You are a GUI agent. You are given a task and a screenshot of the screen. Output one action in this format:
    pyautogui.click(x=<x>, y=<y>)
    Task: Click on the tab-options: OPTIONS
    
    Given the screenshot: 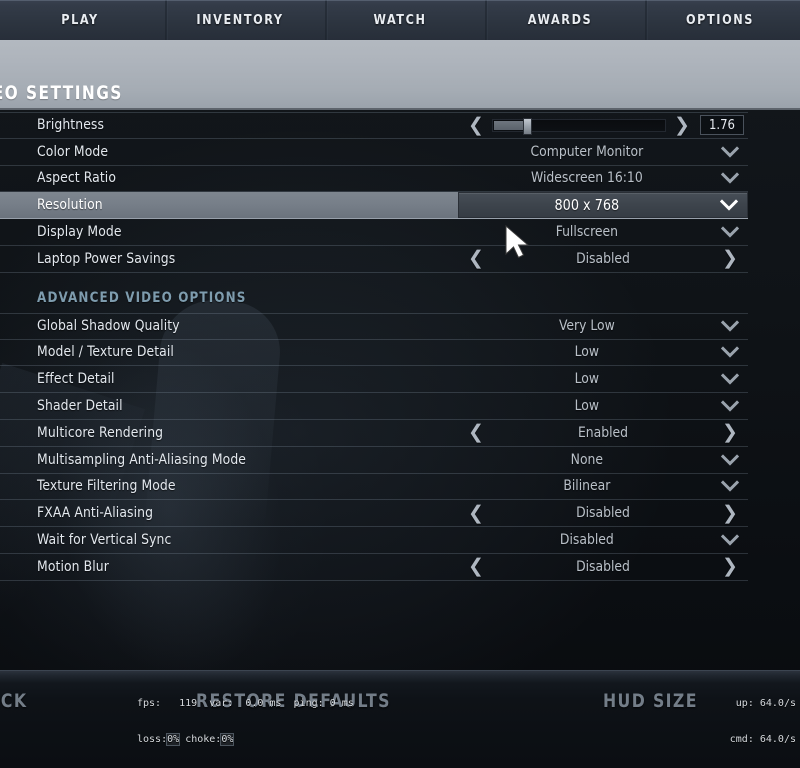 What is the action you would take?
    pyautogui.click(x=720, y=20)
    